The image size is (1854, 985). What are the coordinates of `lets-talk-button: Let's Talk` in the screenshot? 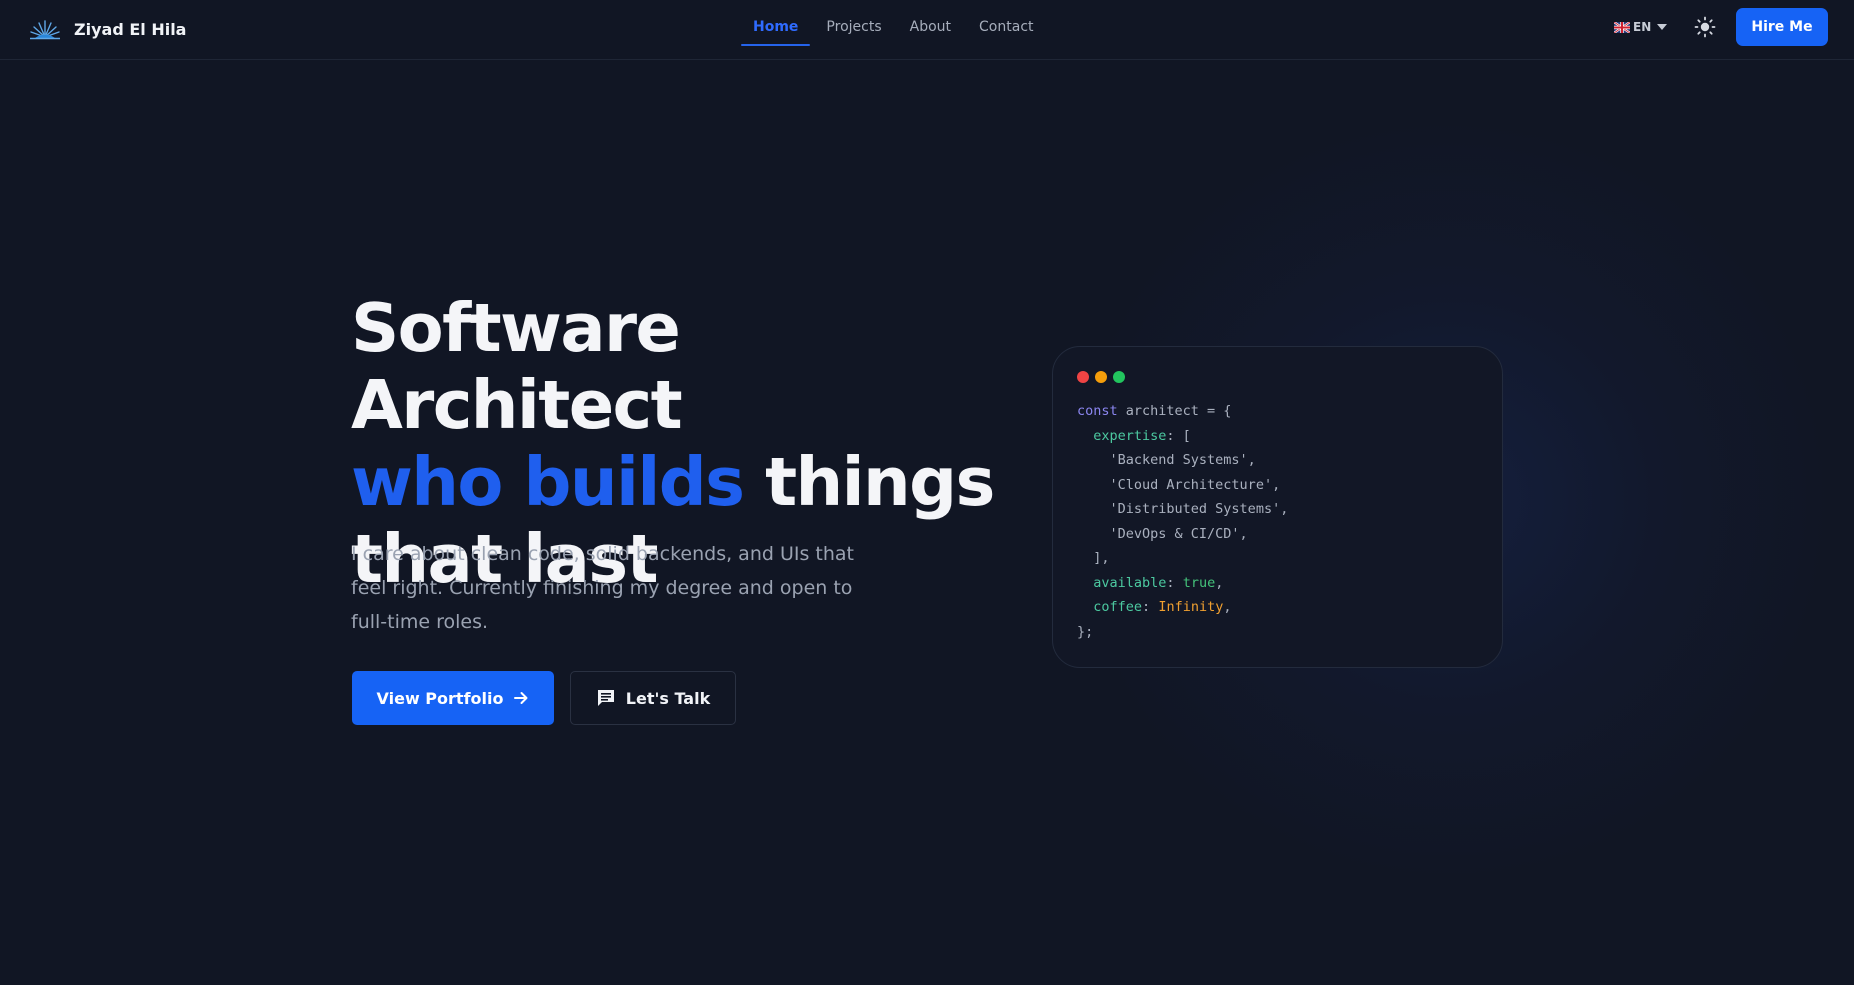 It's located at (653, 698).